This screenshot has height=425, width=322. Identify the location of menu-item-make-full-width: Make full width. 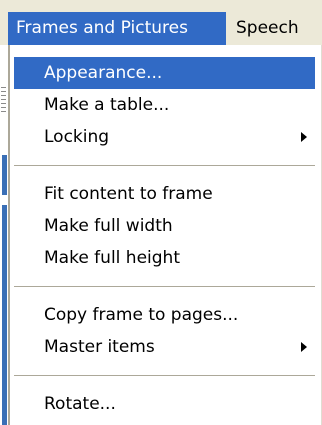
(164, 226).